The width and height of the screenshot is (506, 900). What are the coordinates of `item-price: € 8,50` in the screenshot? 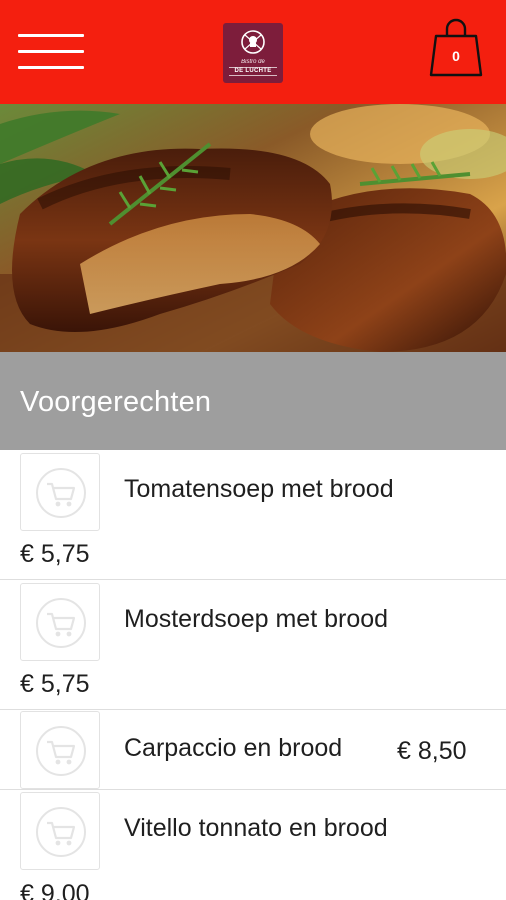 It's located at (432, 751).